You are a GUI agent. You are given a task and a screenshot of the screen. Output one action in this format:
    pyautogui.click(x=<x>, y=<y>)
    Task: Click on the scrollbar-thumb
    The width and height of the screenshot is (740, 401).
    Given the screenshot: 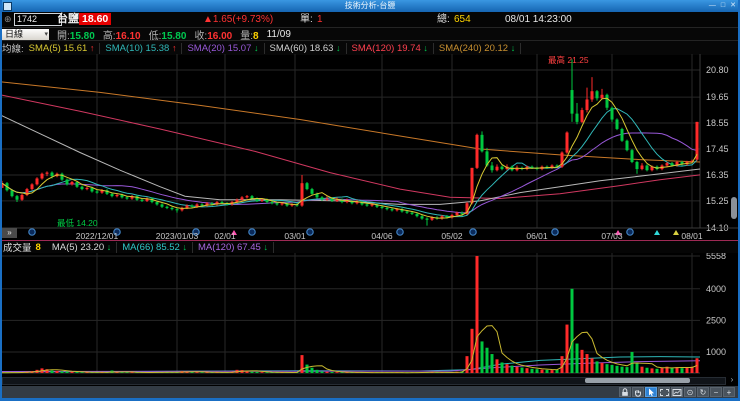 What is the action you would take?
    pyautogui.click(x=637, y=380)
    